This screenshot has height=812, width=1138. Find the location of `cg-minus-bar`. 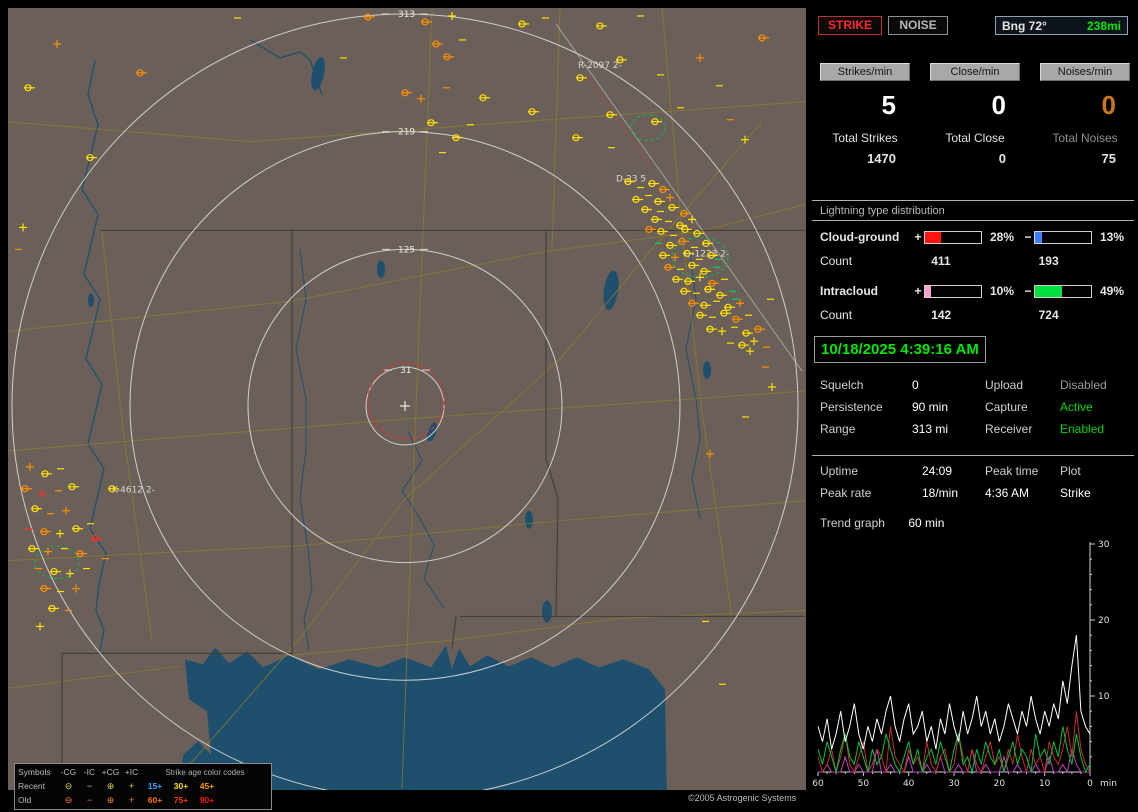

cg-minus-bar is located at coordinates (1063, 237).